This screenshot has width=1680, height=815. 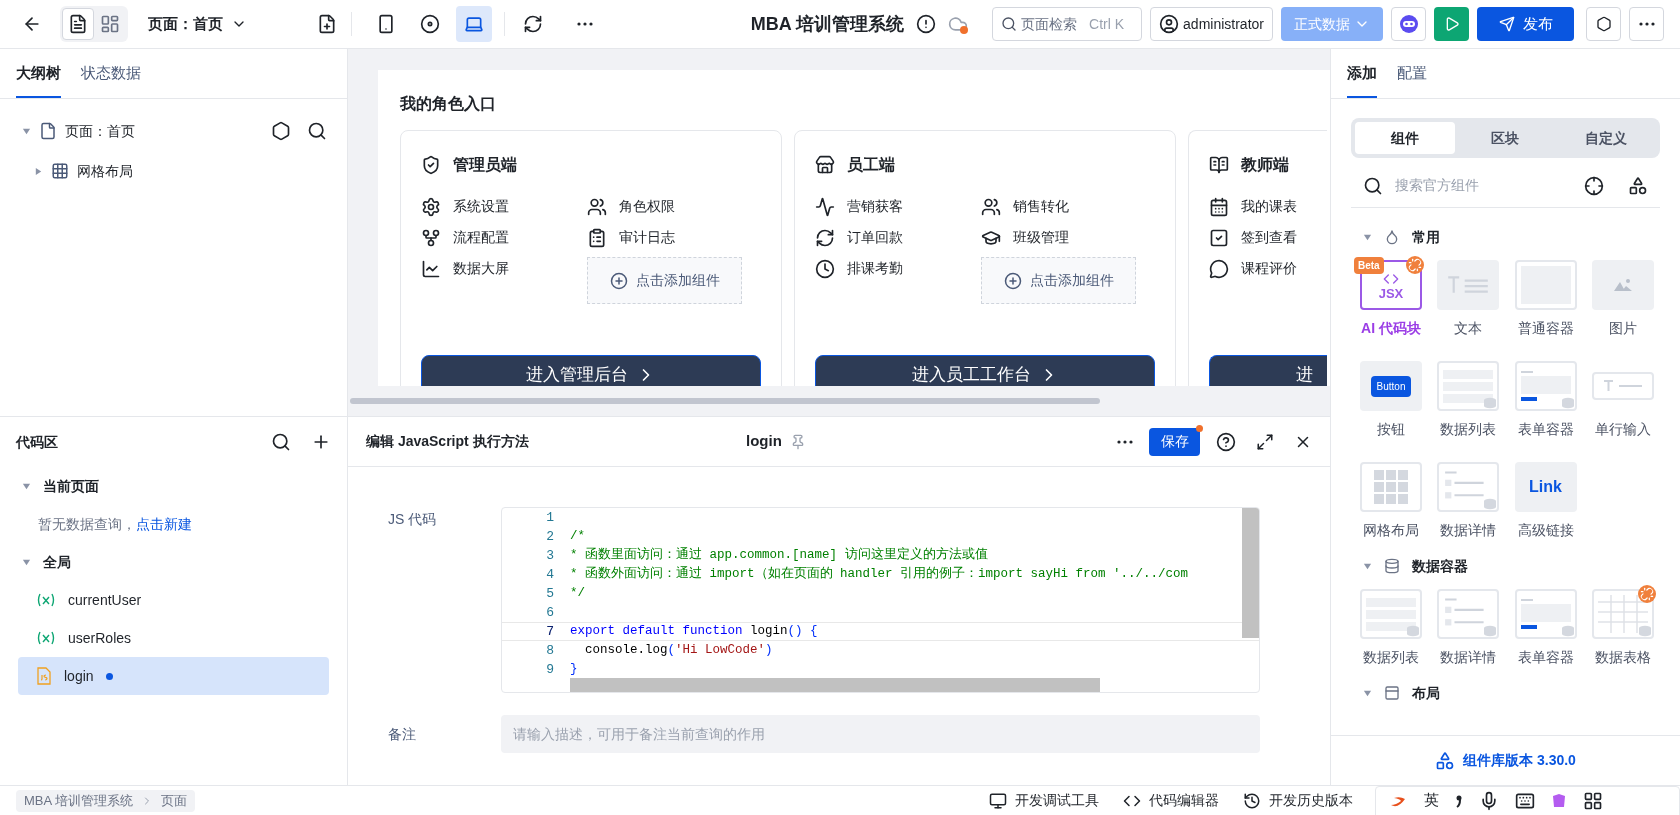 I want to click on entry-link: 角色权限, so click(x=647, y=206).